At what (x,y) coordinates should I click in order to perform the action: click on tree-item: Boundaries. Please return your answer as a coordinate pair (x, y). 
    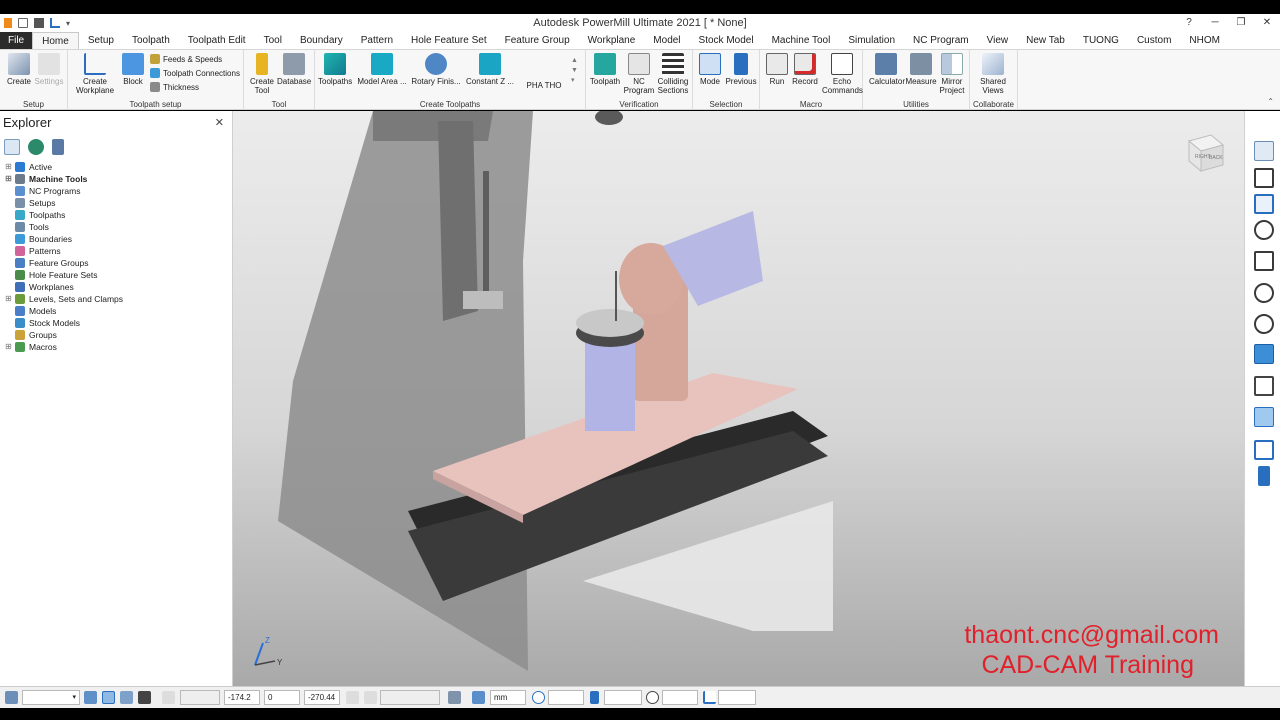
    Looking at the image, I should click on (116, 239).